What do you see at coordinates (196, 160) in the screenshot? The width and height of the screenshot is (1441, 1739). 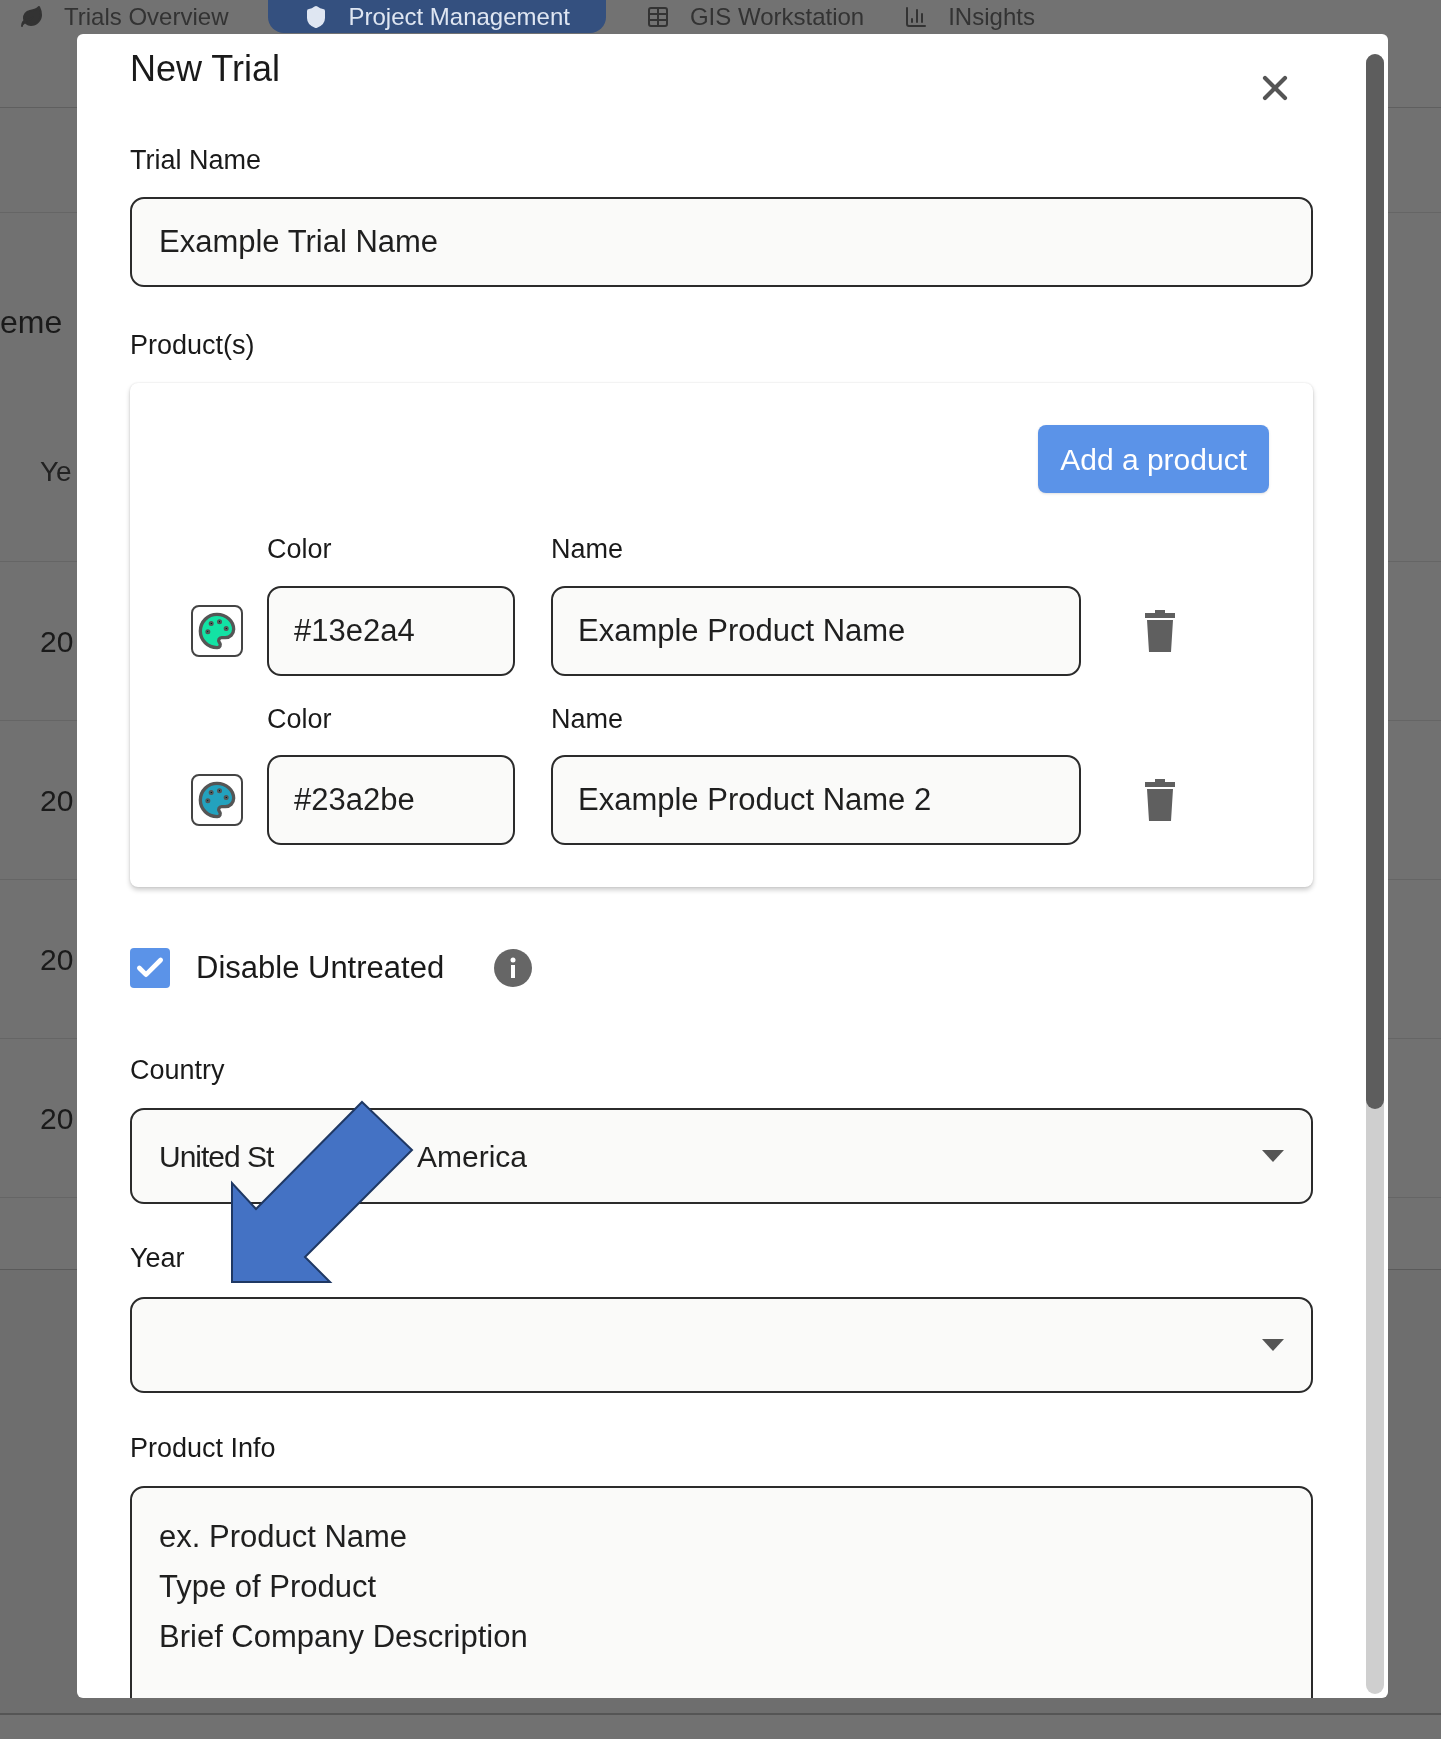 I see `field-label: Trial Name` at bounding box center [196, 160].